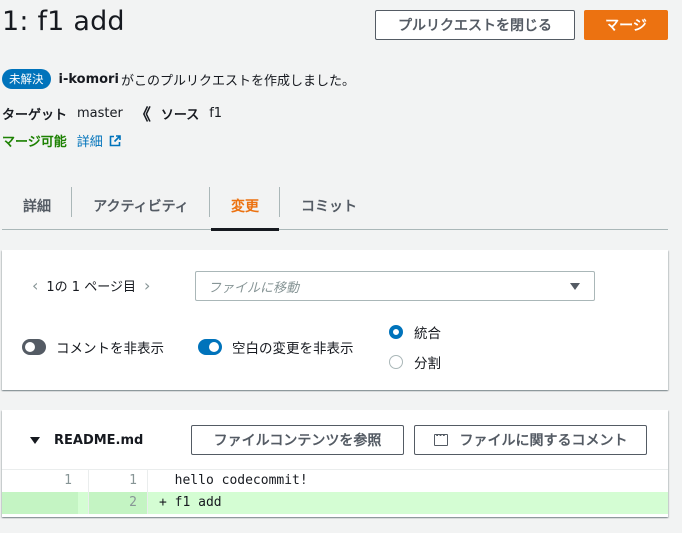 This screenshot has height=533, width=682. What do you see at coordinates (68, 480) in the screenshot?
I see `old-line-number: 1` at bounding box center [68, 480].